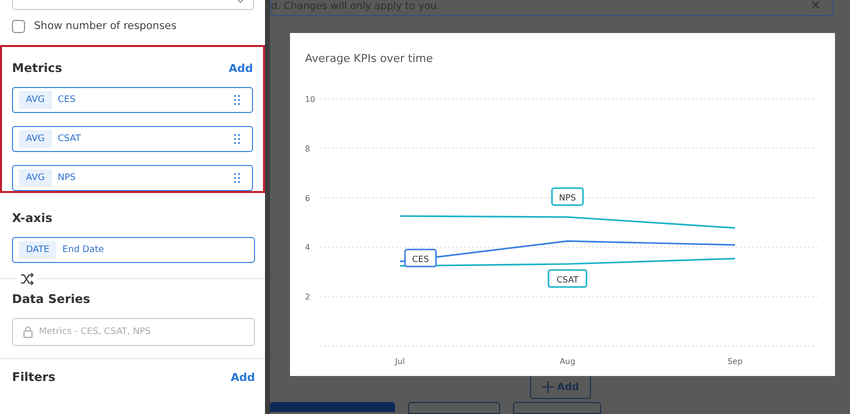 The height and width of the screenshot is (414, 850). What do you see at coordinates (133, 250) in the screenshot?
I see `x-axis-field: DATE End Date` at bounding box center [133, 250].